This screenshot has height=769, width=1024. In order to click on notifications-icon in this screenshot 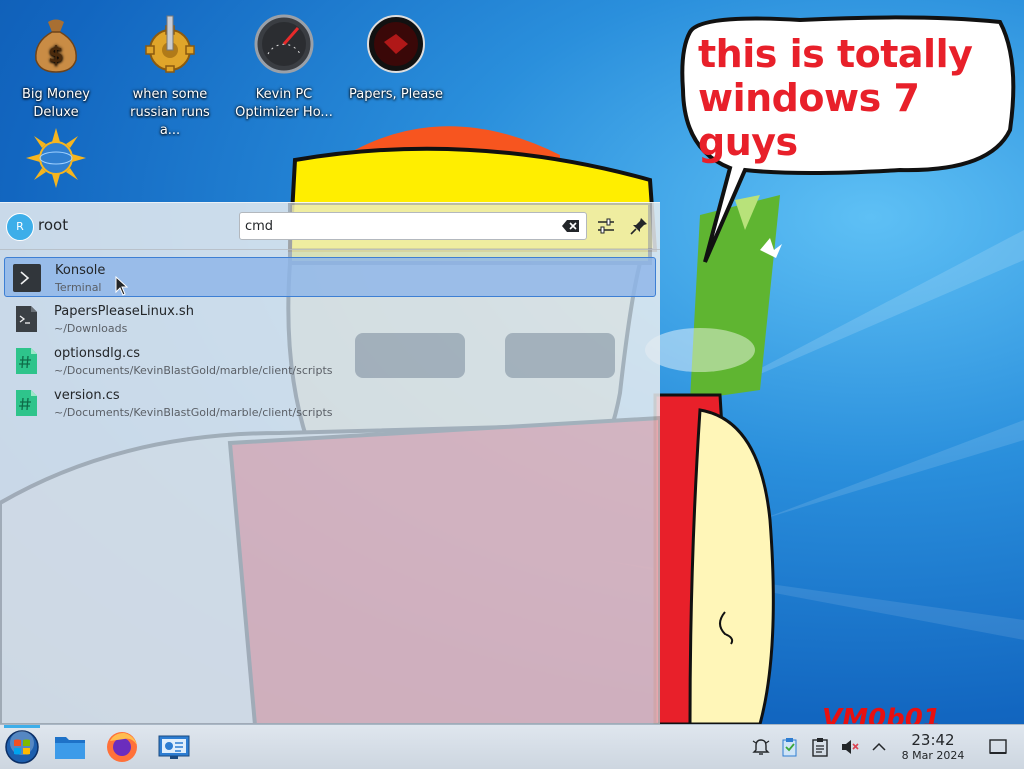, I will do `click(761, 747)`.